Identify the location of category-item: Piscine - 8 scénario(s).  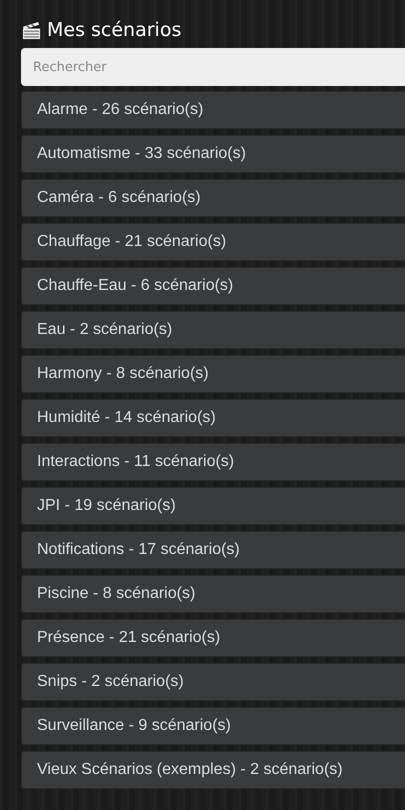
(213, 594).